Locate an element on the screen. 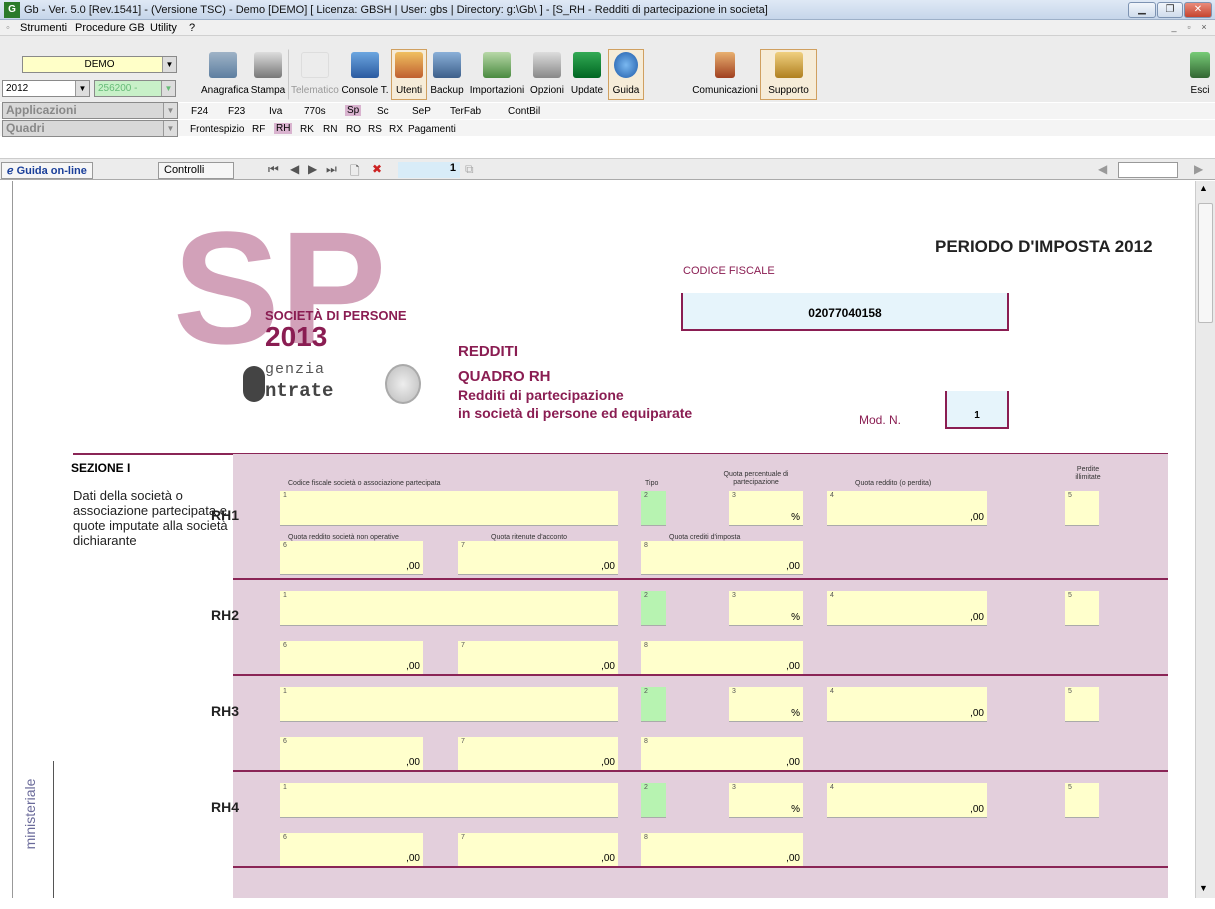 The image size is (1215, 909). supporto-button: Supporto is located at coordinates (788, 74).